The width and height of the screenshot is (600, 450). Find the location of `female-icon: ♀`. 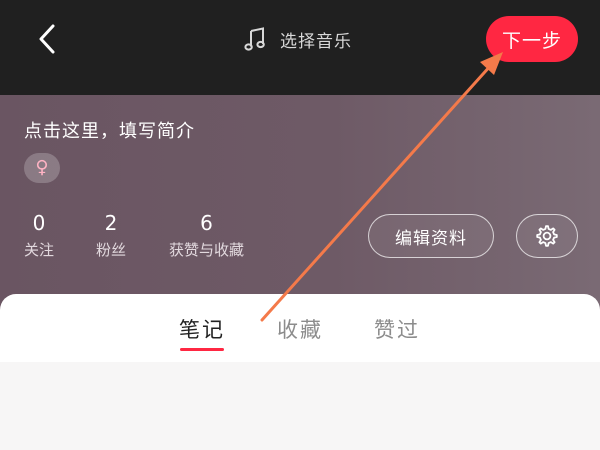

female-icon: ♀ is located at coordinates (42, 167).